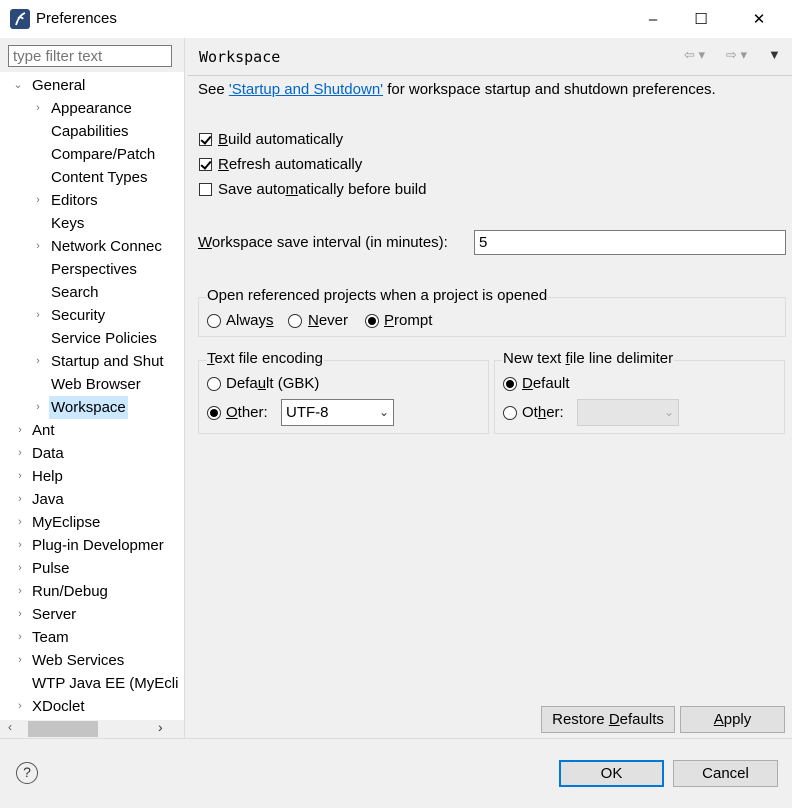 The height and width of the screenshot is (808, 792). What do you see at coordinates (92, 430) in the screenshot?
I see `tree-item-ant: › Ant` at bounding box center [92, 430].